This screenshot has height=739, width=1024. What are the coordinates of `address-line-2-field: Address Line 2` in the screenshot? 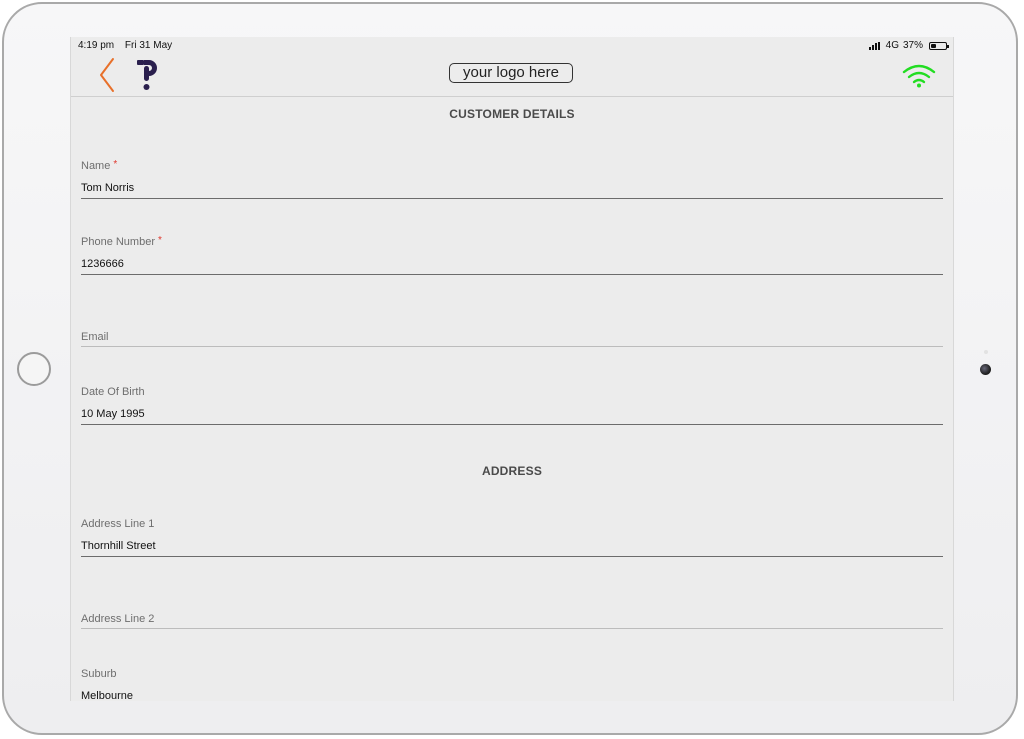 It's located at (512, 621).